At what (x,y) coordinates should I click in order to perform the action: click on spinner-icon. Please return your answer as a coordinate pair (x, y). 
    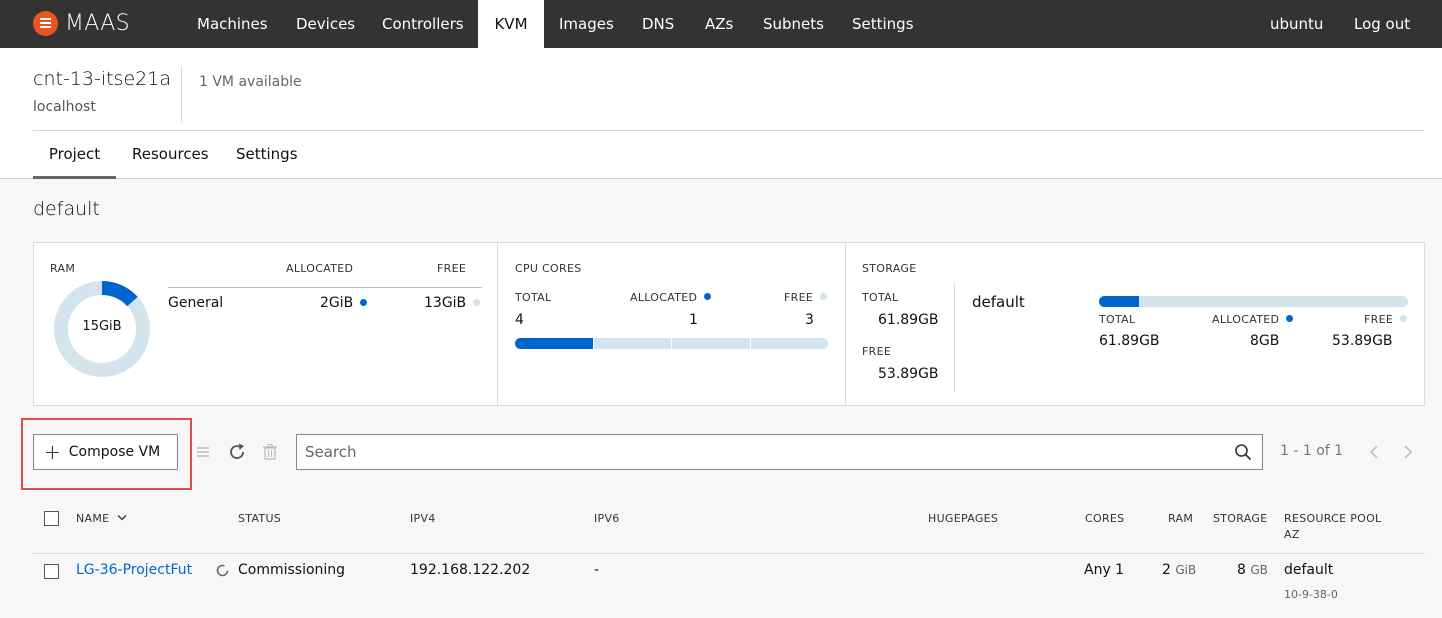
    Looking at the image, I should click on (222, 570).